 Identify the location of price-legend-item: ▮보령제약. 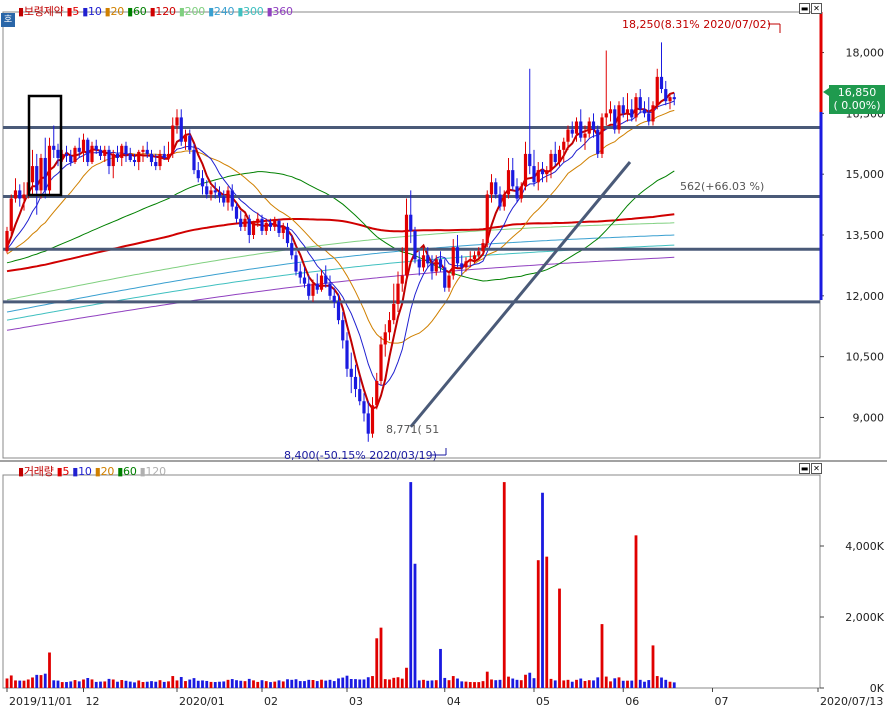
(41, 11).